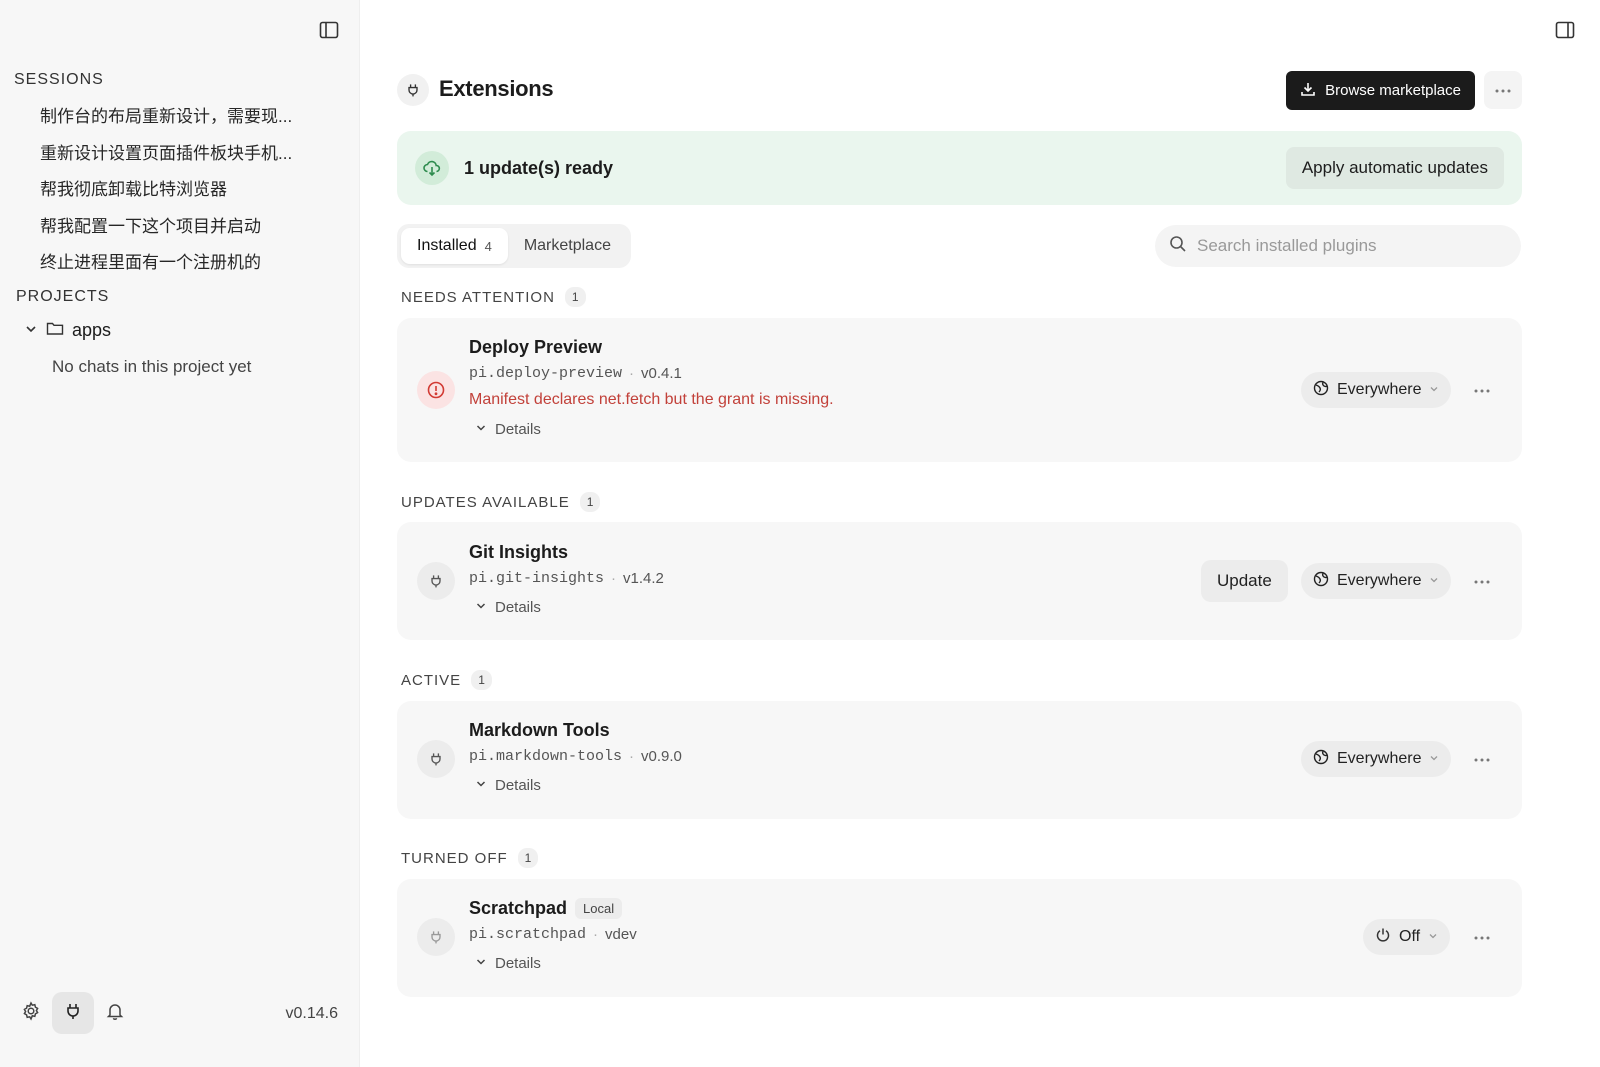 The height and width of the screenshot is (1067, 1600). Describe the element at coordinates (311, 1013) in the screenshot. I see `app-version: v0.14.6` at that location.